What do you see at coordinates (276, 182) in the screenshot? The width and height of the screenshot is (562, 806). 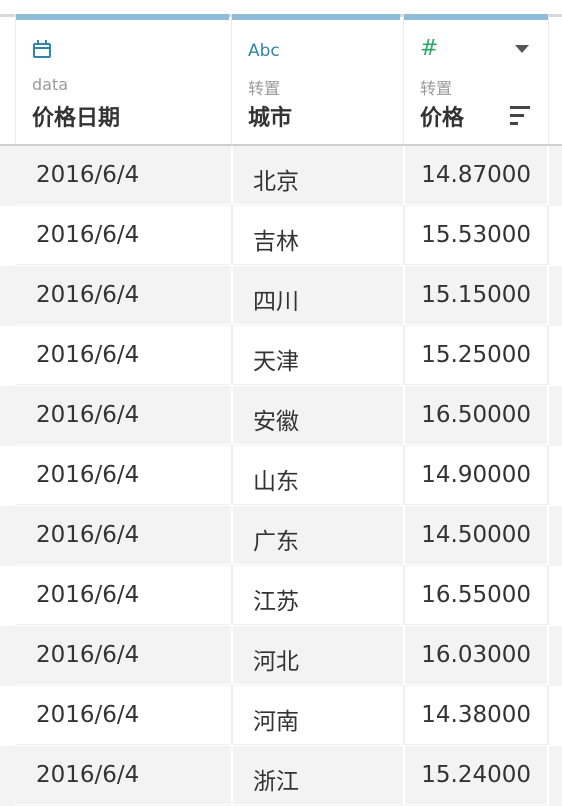 I see `cell-city-value: 北京` at bounding box center [276, 182].